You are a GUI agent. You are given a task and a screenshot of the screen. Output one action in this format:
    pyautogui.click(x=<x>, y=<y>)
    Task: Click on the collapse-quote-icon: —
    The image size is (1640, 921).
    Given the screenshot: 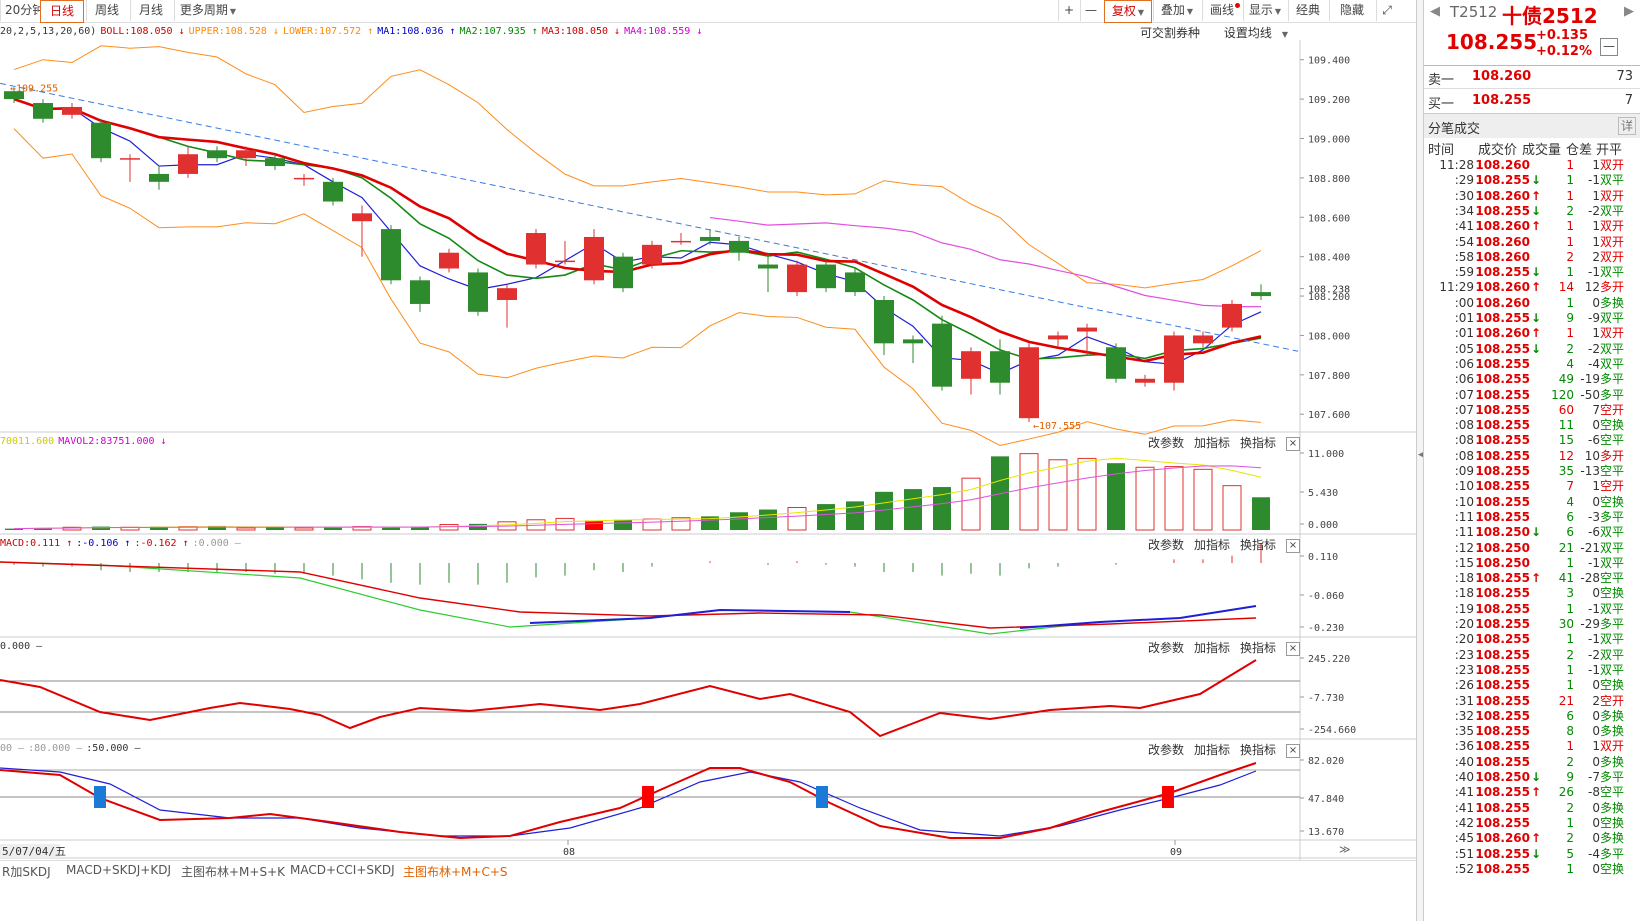 What is the action you would take?
    pyautogui.click(x=1609, y=47)
    